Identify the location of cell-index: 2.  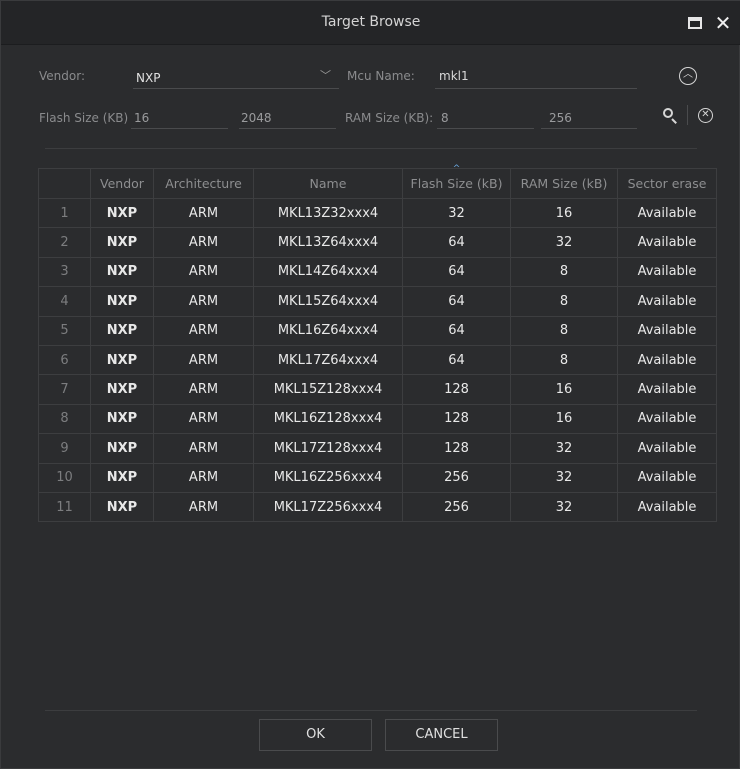
(64, 242).